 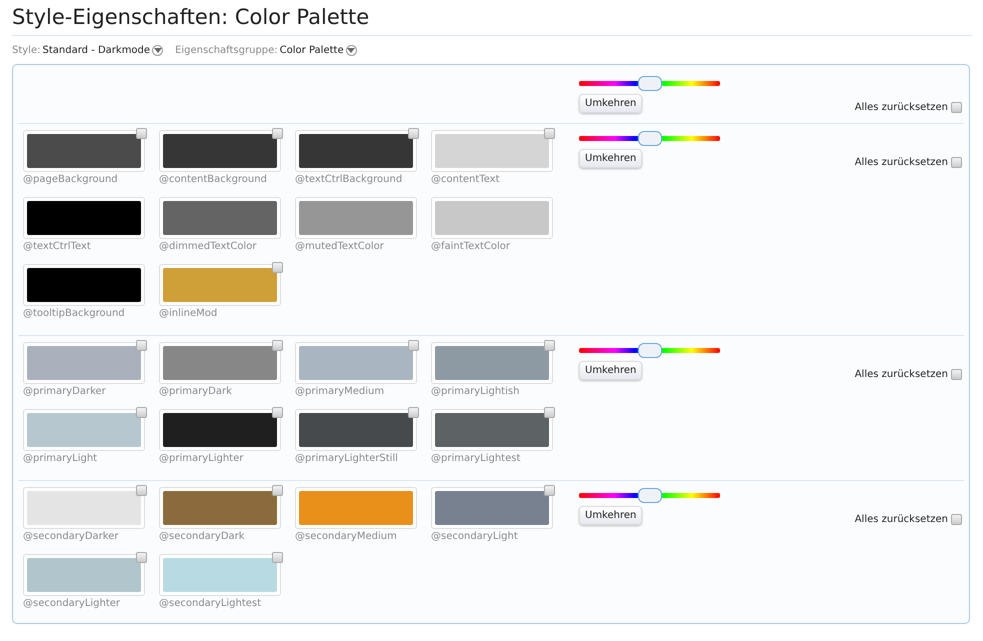 I want to click on swatch-label: @inlineMod, so click(x=188, y=313).